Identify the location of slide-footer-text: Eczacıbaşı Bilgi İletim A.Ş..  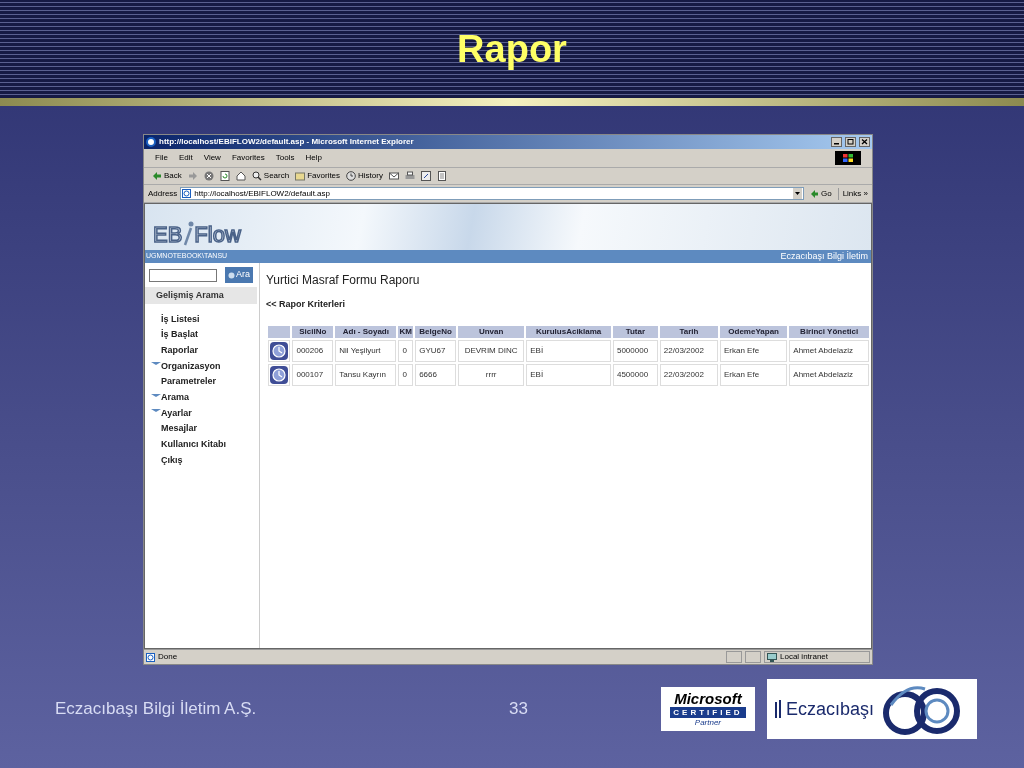
(156, 709).